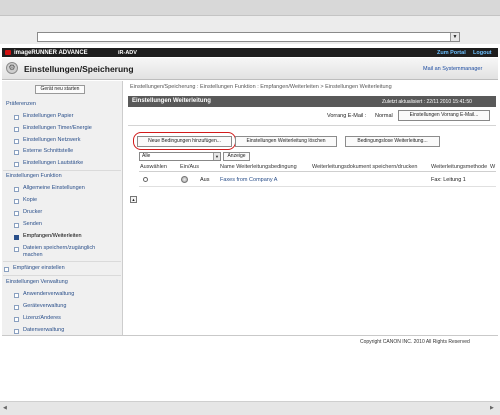 The height and width of the screenshot is (415, 500). What do you see at coordinates (21, 104) in the screenshot?
I see `sidebar-heading-preferences: Präferenzen` at bounding box center [21, 104].